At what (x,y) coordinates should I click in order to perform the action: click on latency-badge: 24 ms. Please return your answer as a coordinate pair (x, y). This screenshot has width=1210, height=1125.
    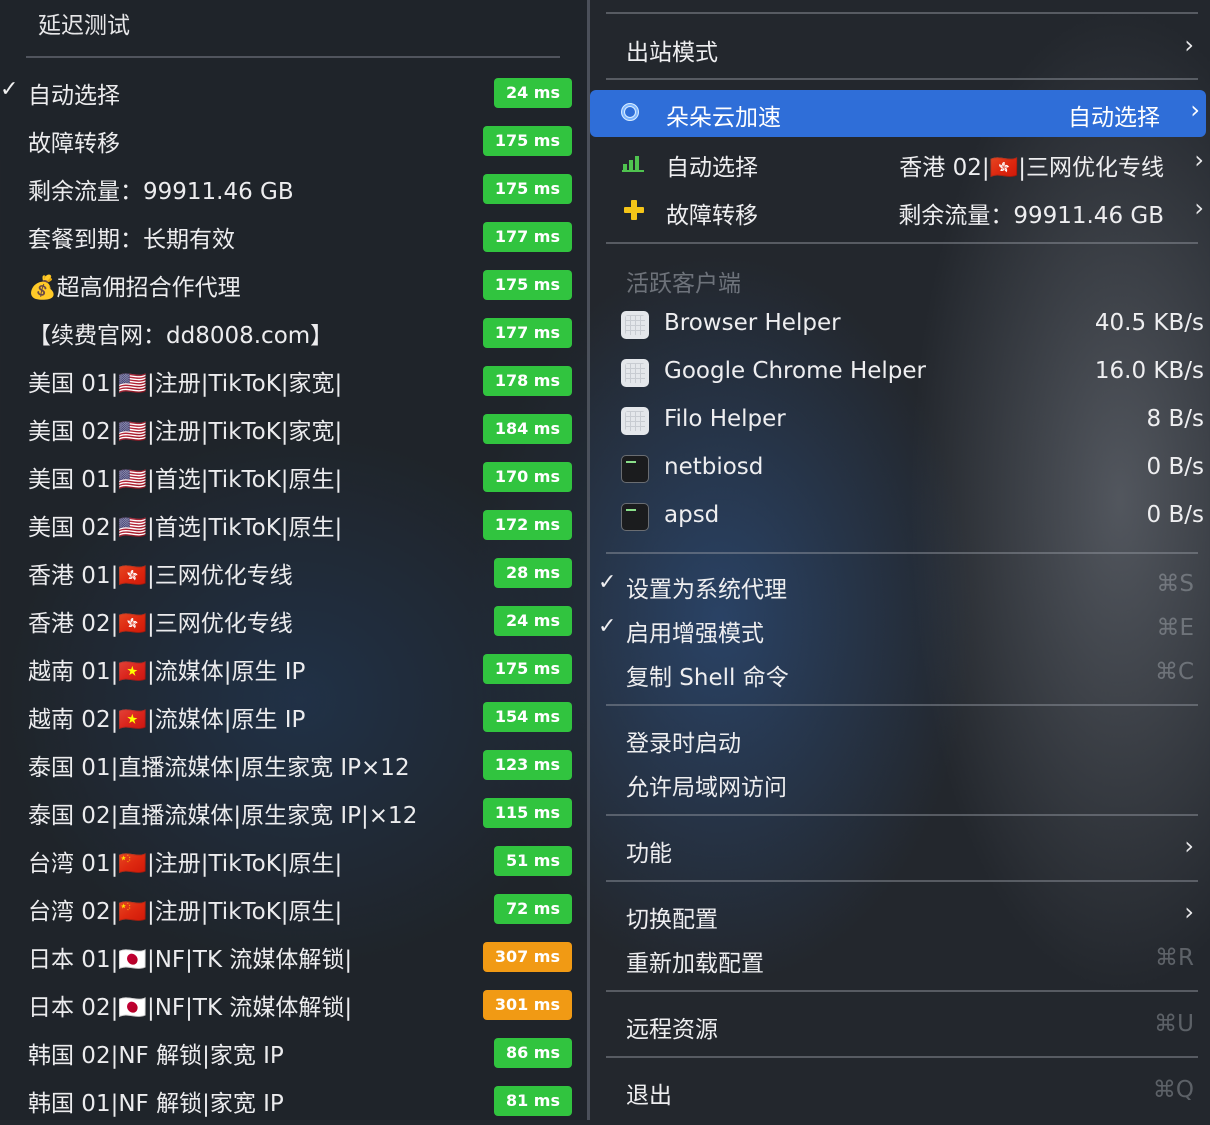
    Looking at the image, I should click on (532, 93).